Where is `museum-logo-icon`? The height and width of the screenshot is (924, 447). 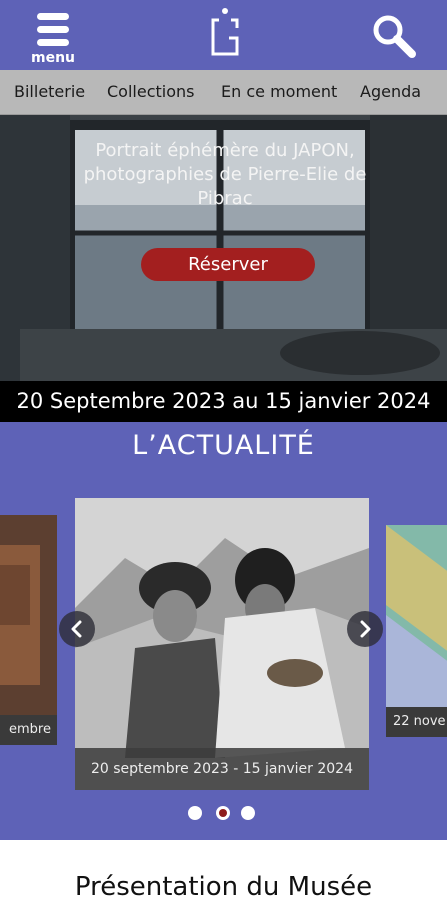
museum-logo-icon is located at coordinates (225, 34).